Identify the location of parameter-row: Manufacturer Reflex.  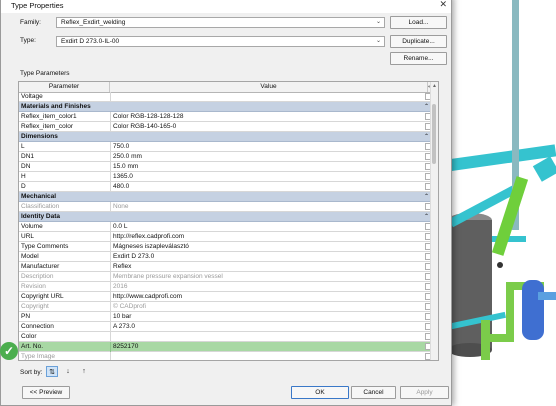
(225, 267).